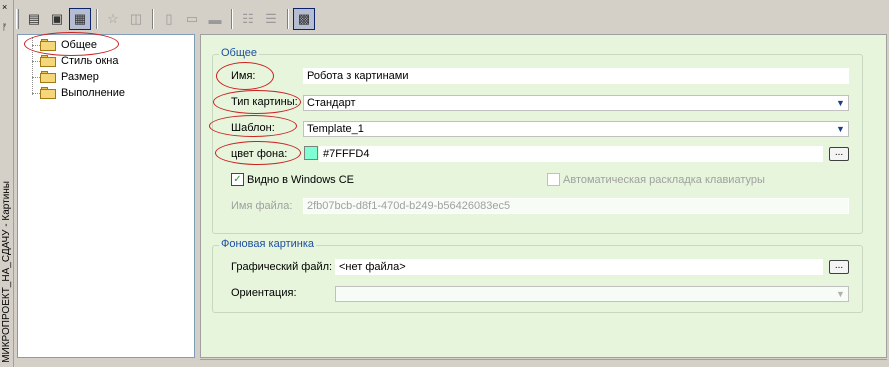 This screenshot has height=367, width=889. Describe the element at coordinates (331, 103) in the screenshot. I see `picture-type-value: Стандарт` at that location.